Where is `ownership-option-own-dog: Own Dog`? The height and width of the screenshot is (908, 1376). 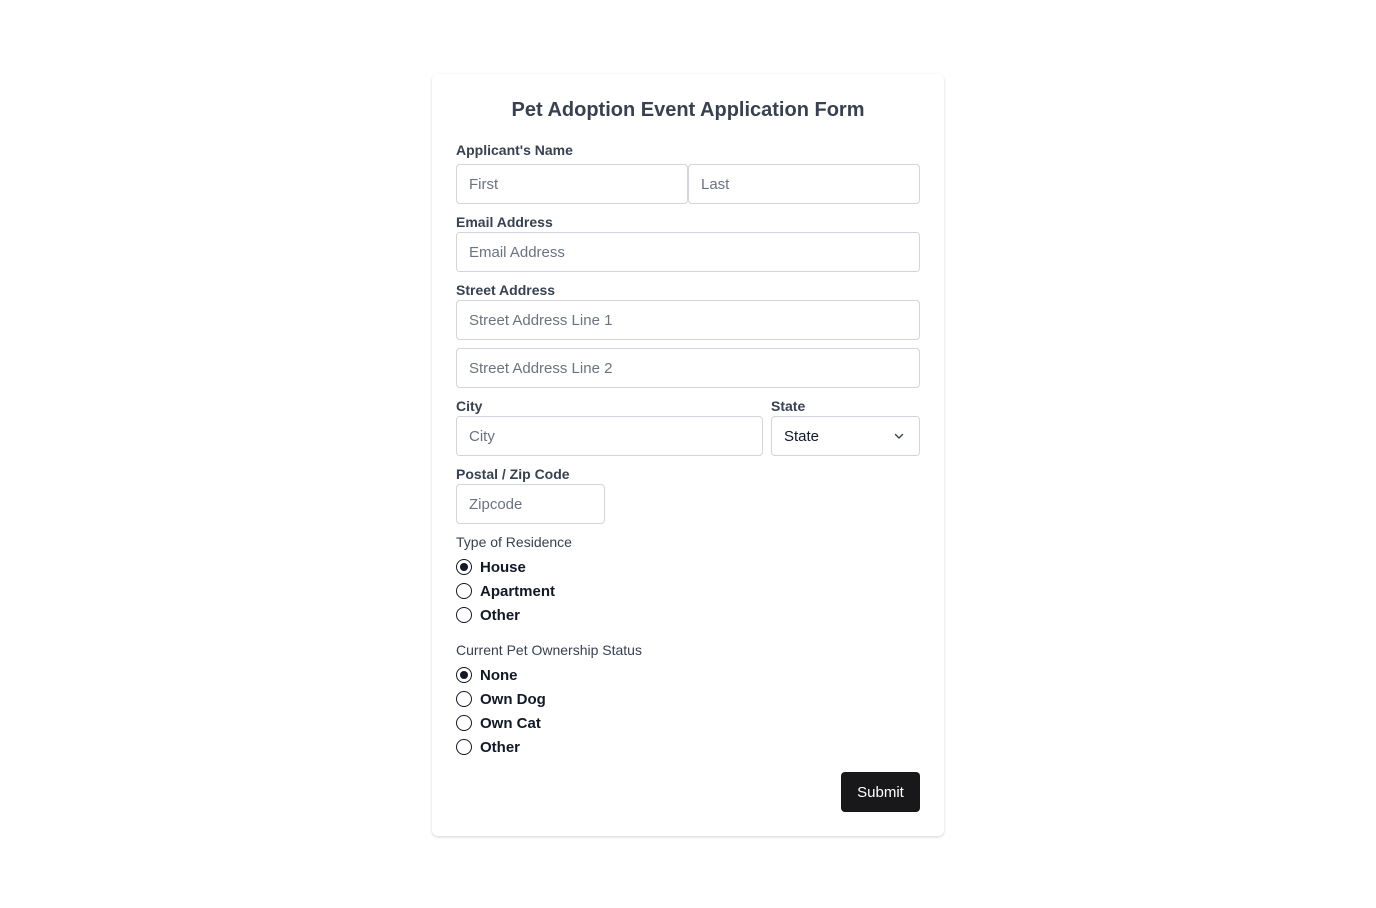 ownership-option-own-dog: Own Dog is located at coordinates (501, 699).